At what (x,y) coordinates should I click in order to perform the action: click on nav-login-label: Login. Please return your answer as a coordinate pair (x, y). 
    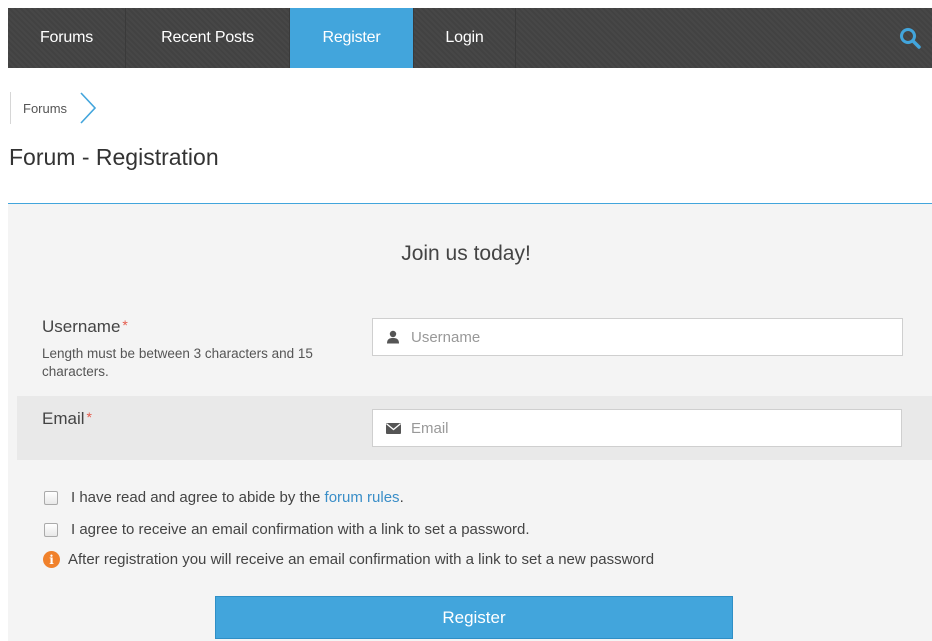
    Looking at the image, I should click on (464, 37).